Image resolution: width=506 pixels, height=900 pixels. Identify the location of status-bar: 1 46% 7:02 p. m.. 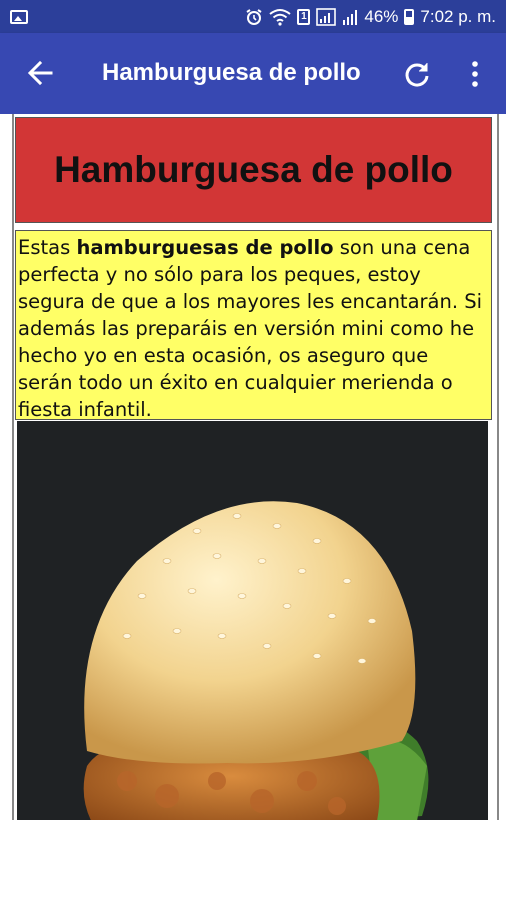
(253, 16).